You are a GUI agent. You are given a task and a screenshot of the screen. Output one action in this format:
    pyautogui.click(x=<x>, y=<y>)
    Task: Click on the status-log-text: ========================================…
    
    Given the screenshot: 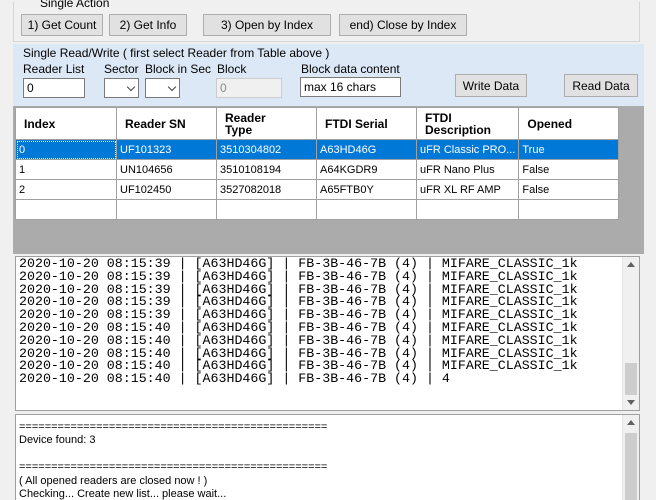 What is the action you would take?
    pyautogui.click(x=173, y=460)
    